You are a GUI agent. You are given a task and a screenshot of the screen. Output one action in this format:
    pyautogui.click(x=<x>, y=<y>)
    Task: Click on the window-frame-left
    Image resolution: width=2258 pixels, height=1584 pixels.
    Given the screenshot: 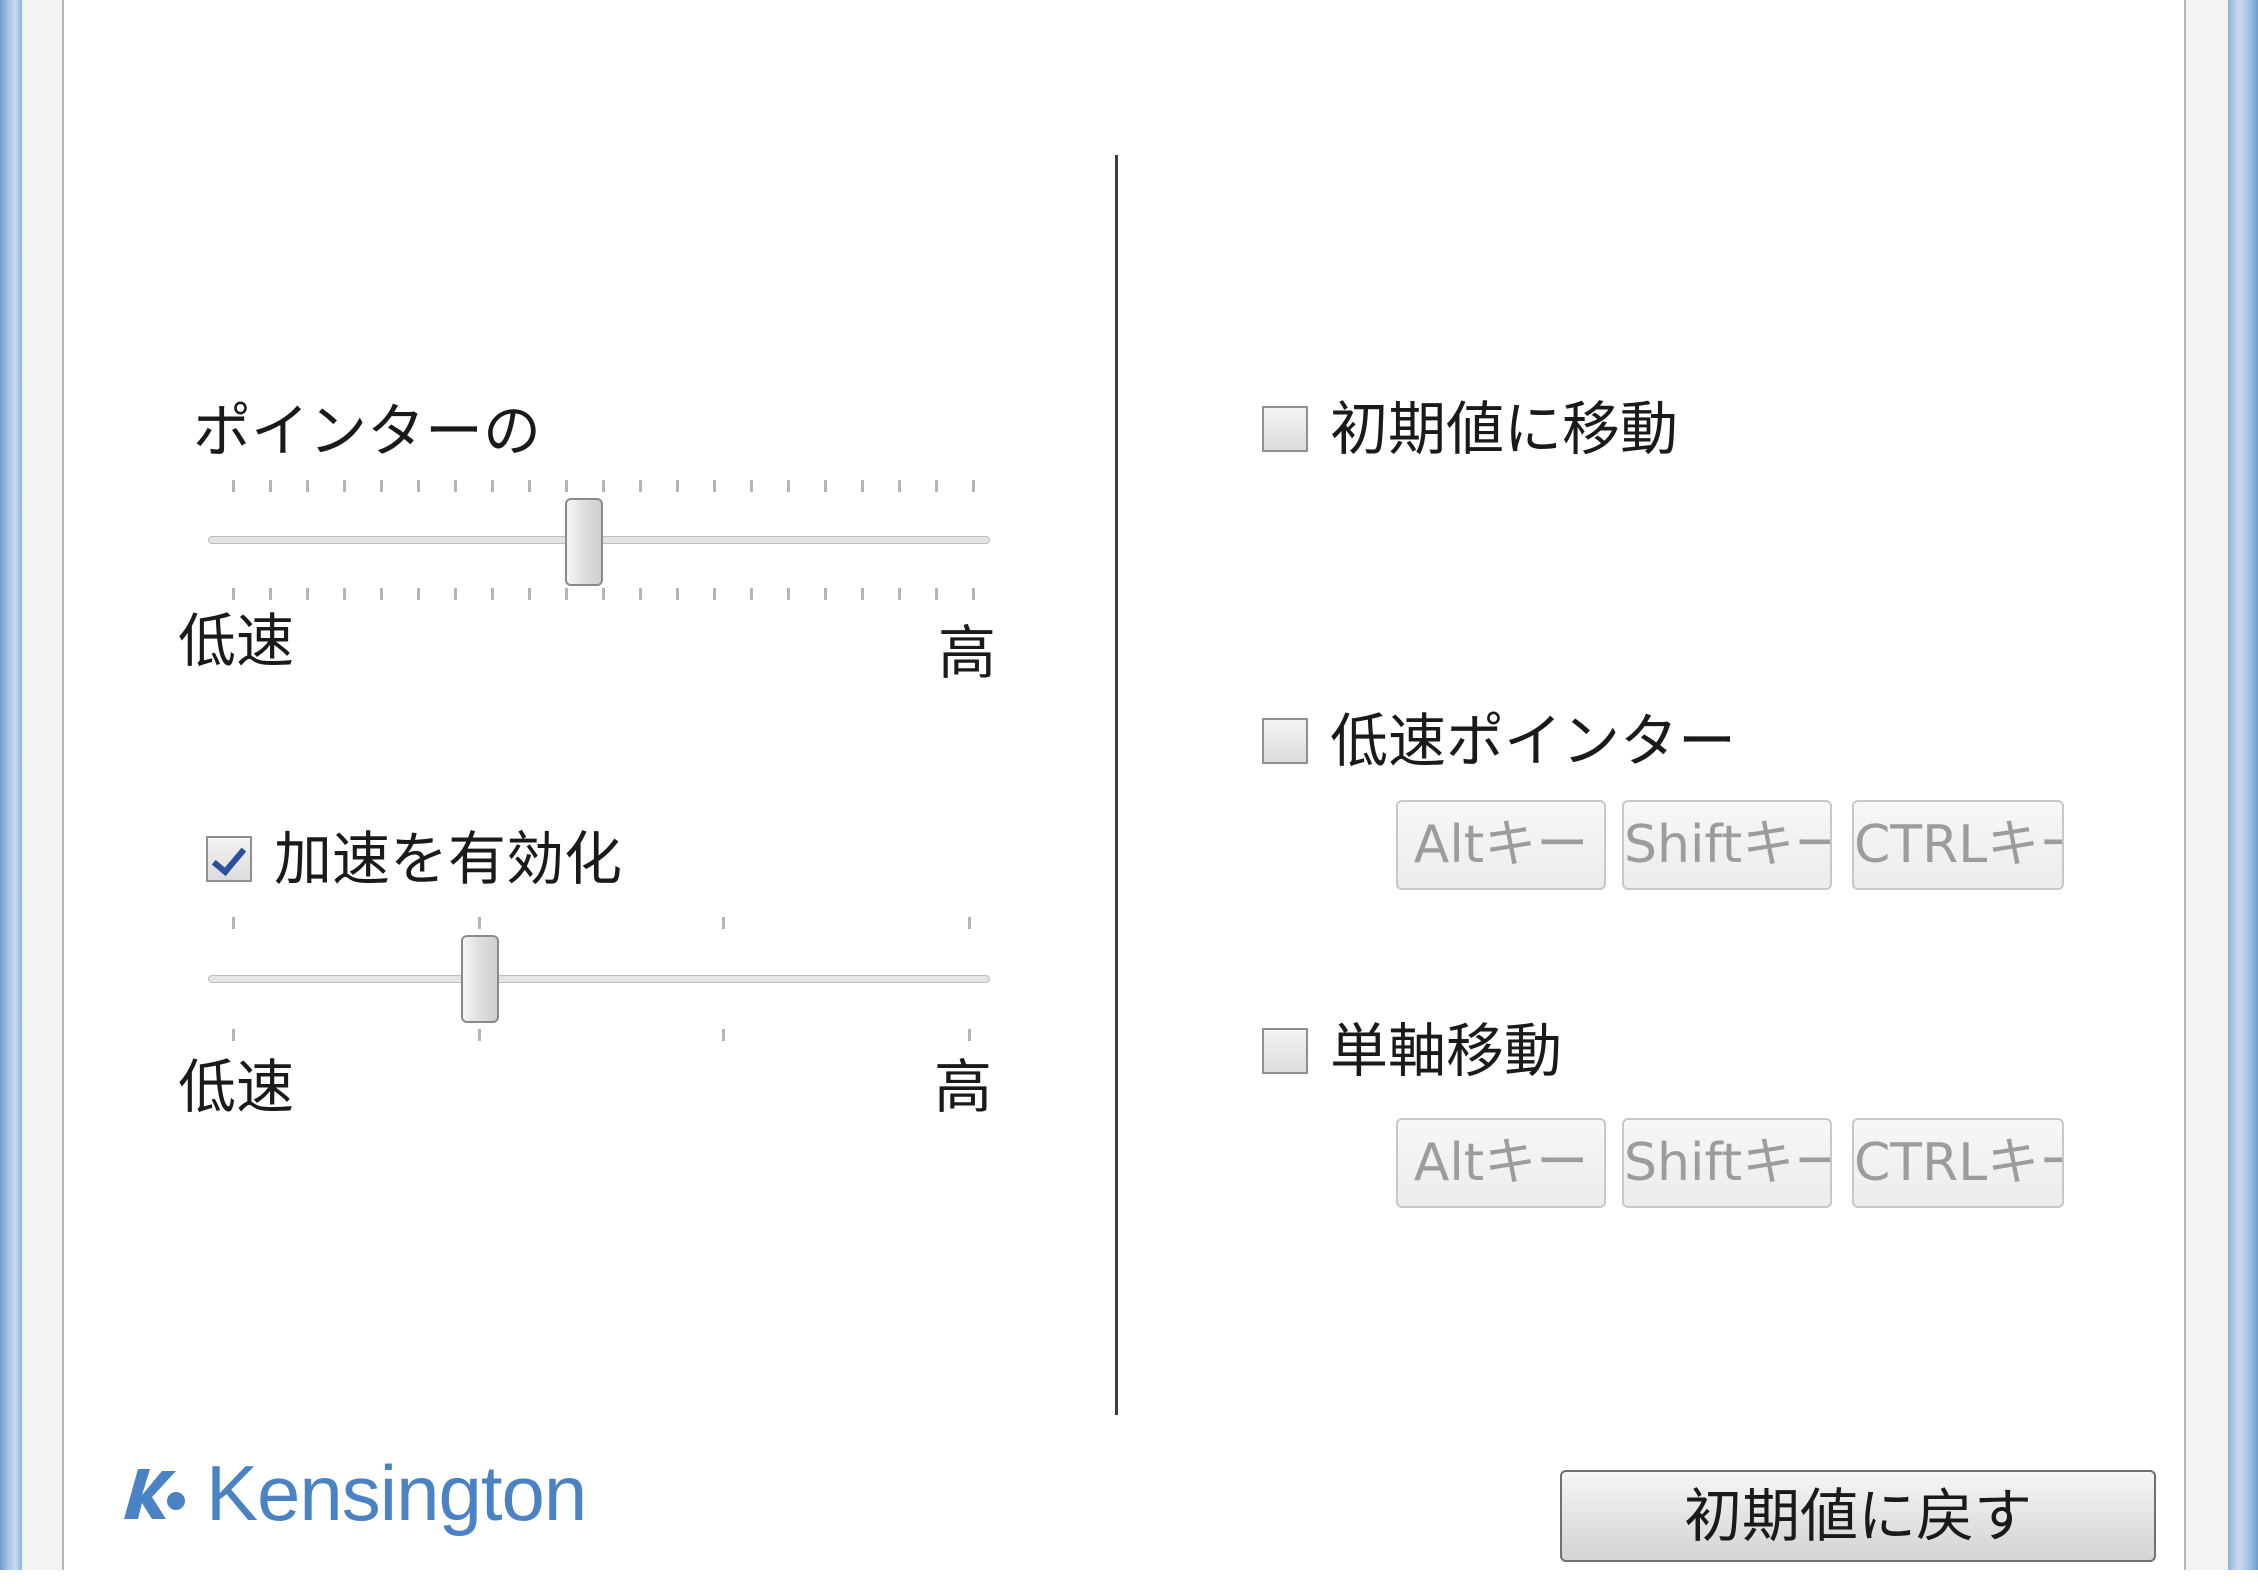 What is the action you would take?
    pyautogui.click(x=11, y=785)
    